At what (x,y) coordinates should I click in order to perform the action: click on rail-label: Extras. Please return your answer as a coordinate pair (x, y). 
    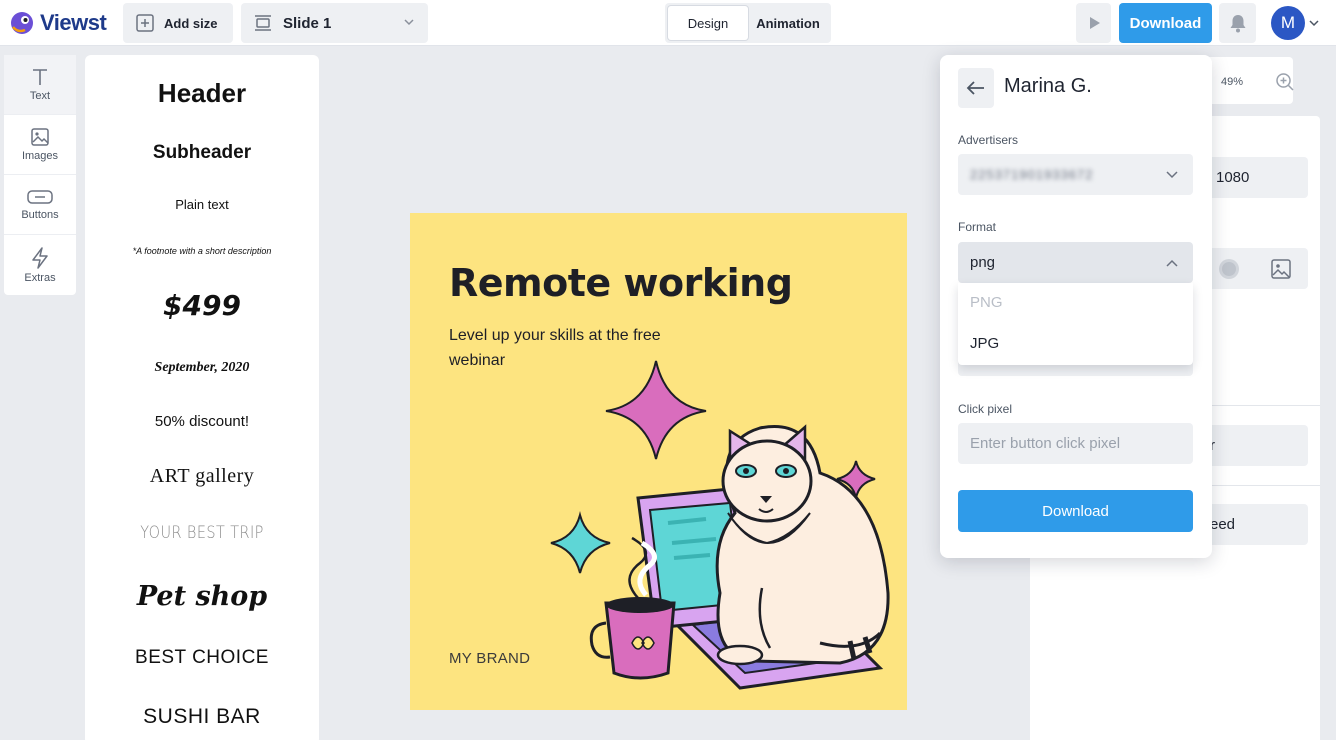
    Looking at the image, I should click on (40, 277).